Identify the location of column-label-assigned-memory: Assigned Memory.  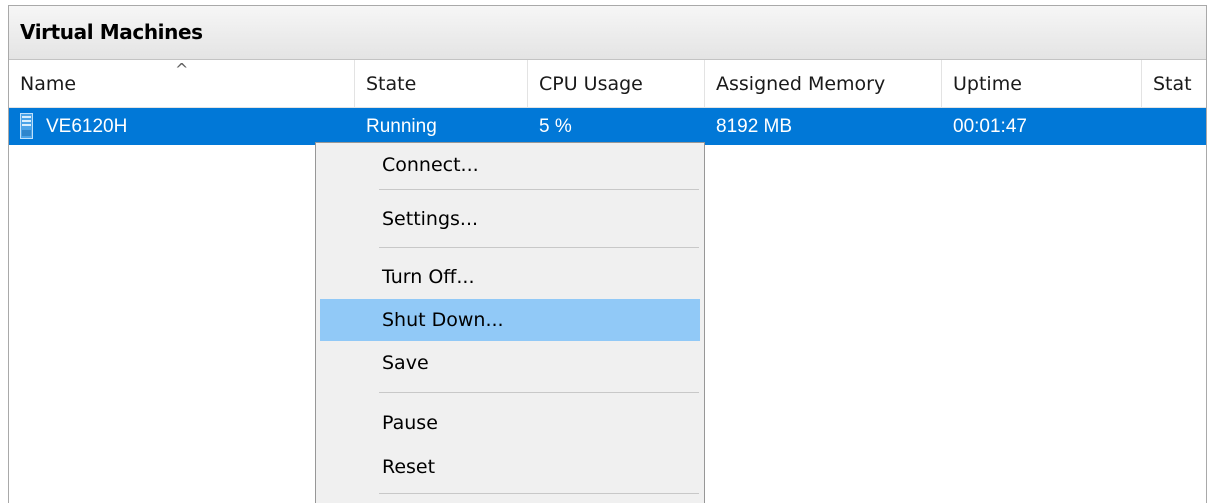
(801, 84).